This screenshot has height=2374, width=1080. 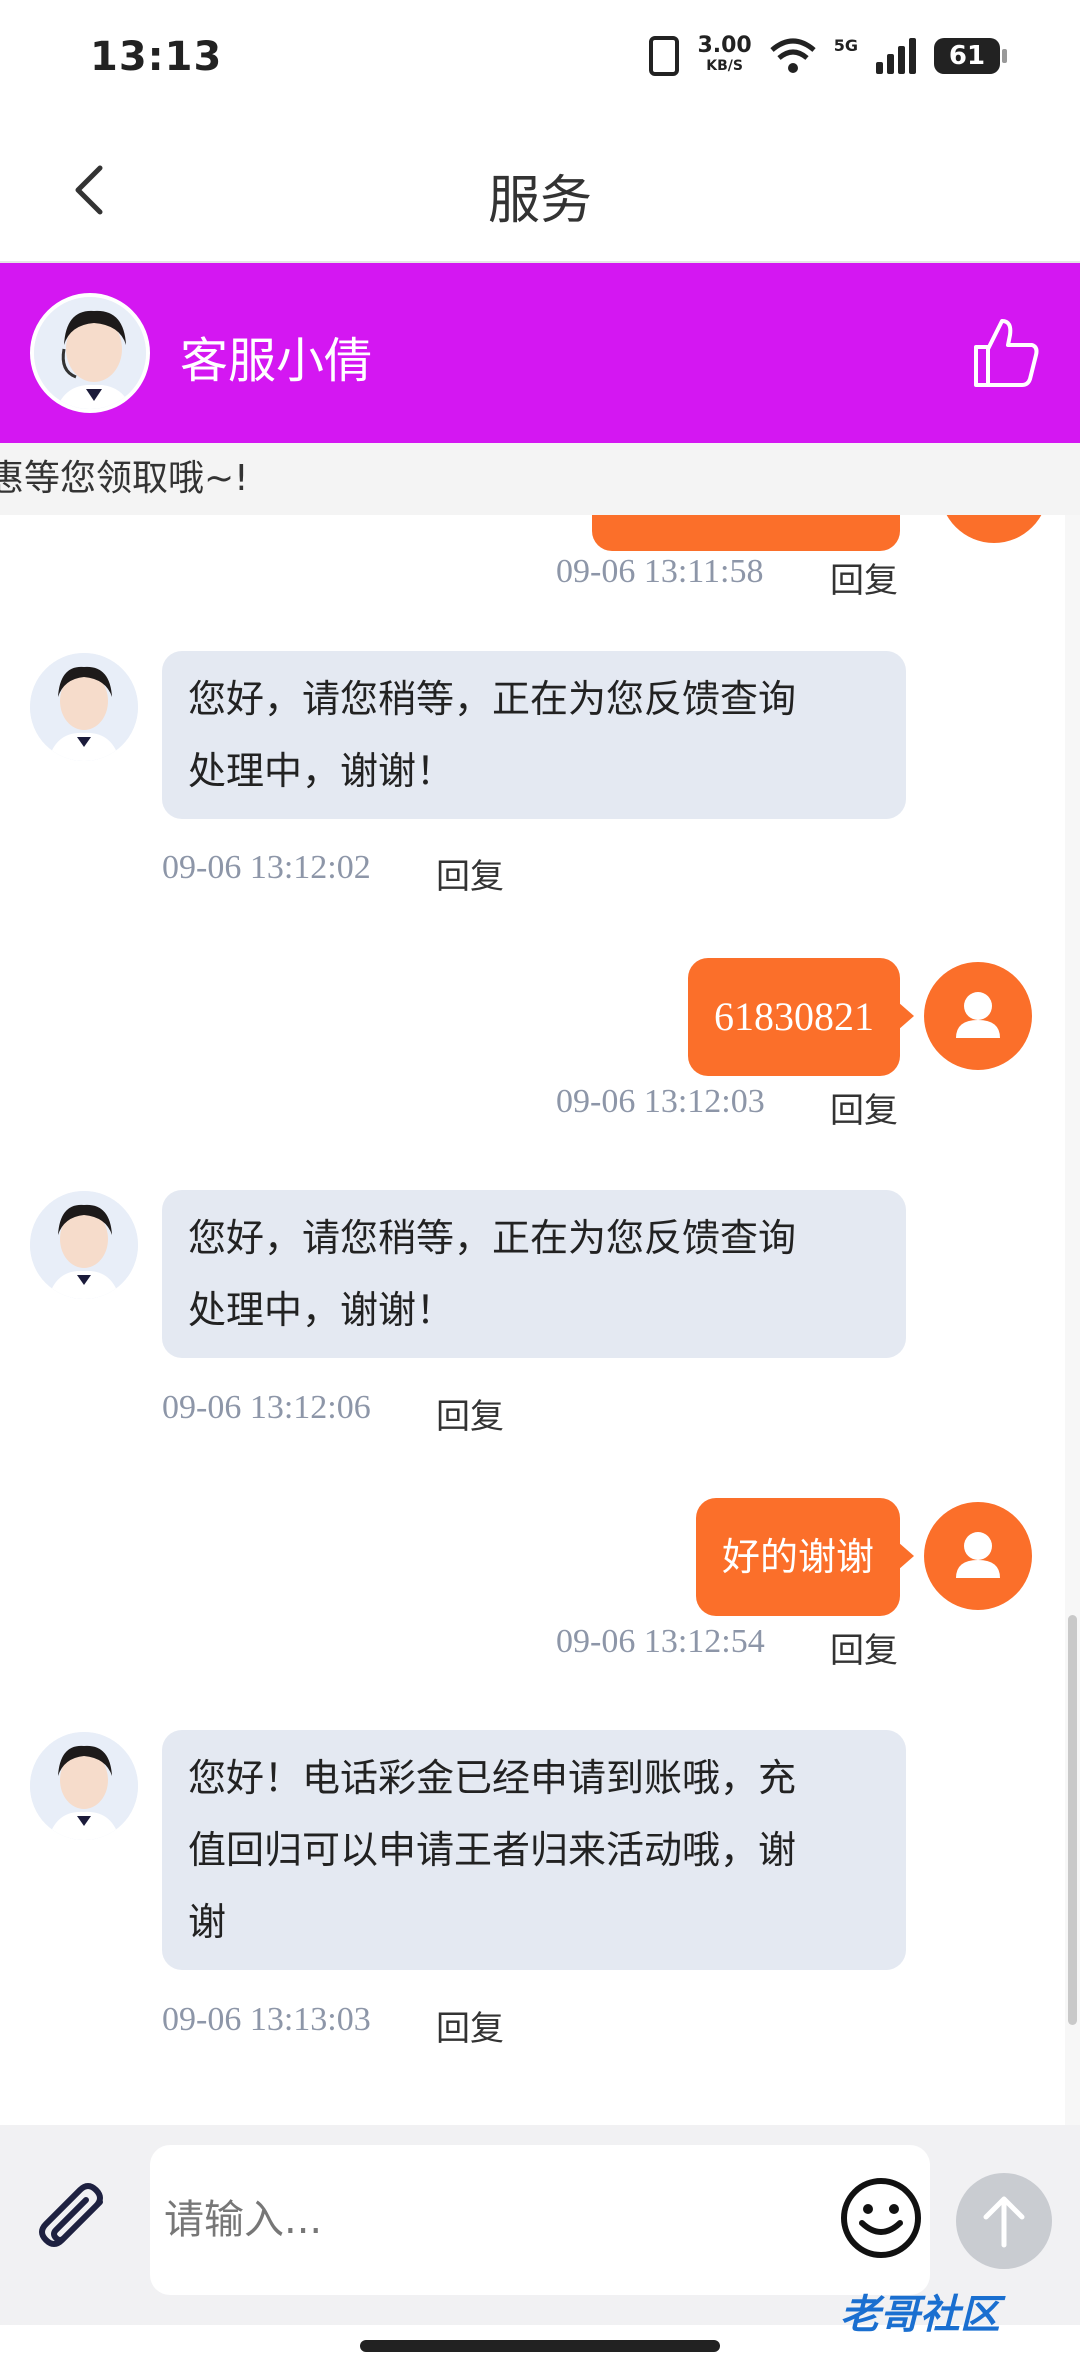 What do you see at coordinates (881, 2218) in the screenshot?
I see `emoji-icon` at bounding box center [881, 2218].